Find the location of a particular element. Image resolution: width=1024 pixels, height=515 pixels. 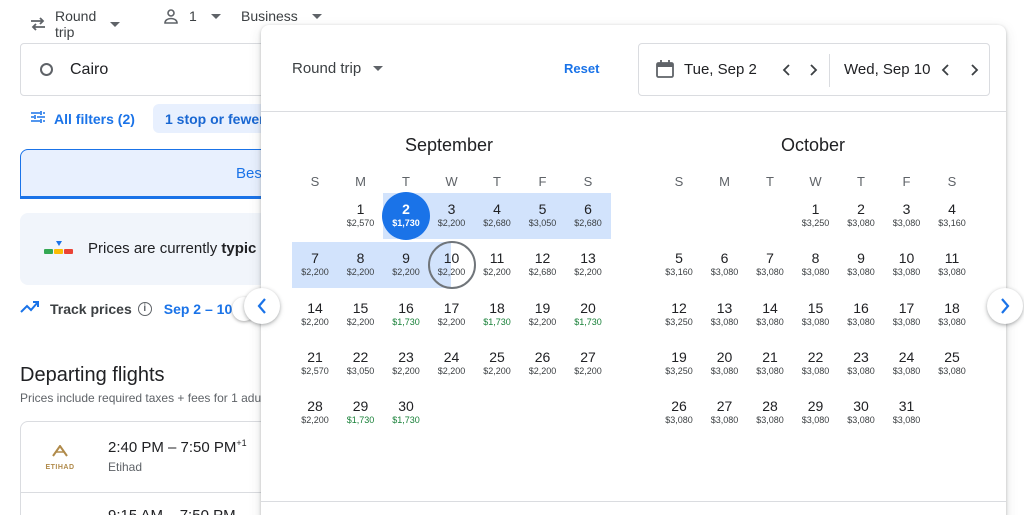

calendar-day: 24 $3,080 is located at coordinates (907, 364).